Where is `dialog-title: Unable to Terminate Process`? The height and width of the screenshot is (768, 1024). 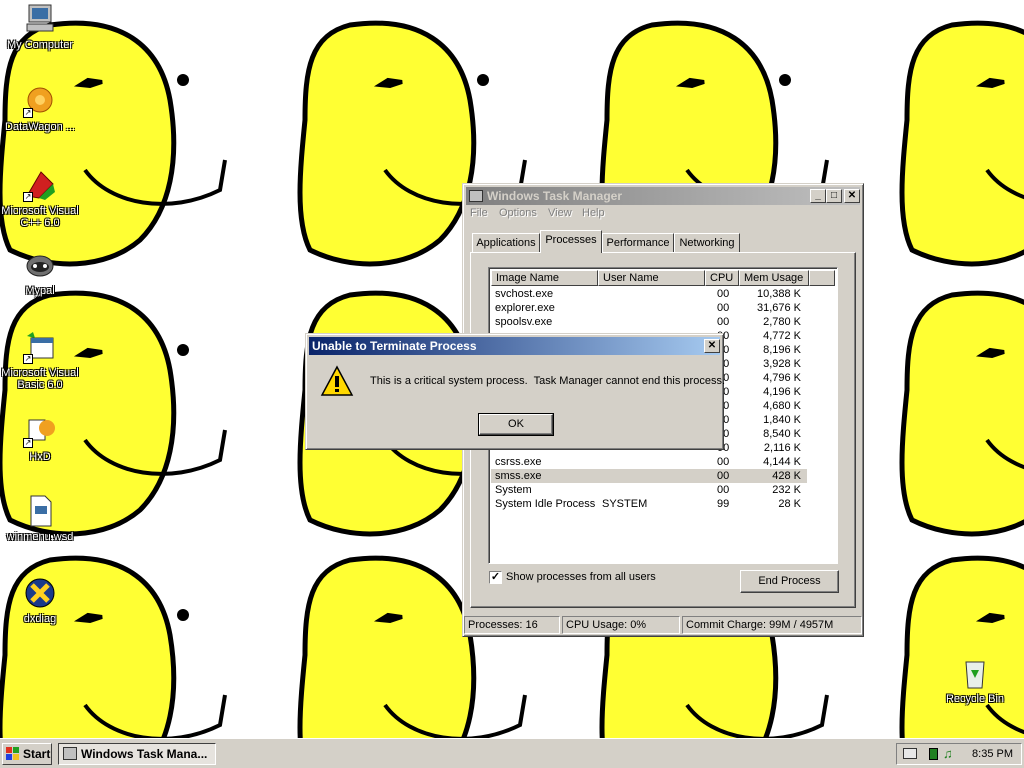 dialog-title: Unable to Terminate Process is located at coordinates (394, 346).